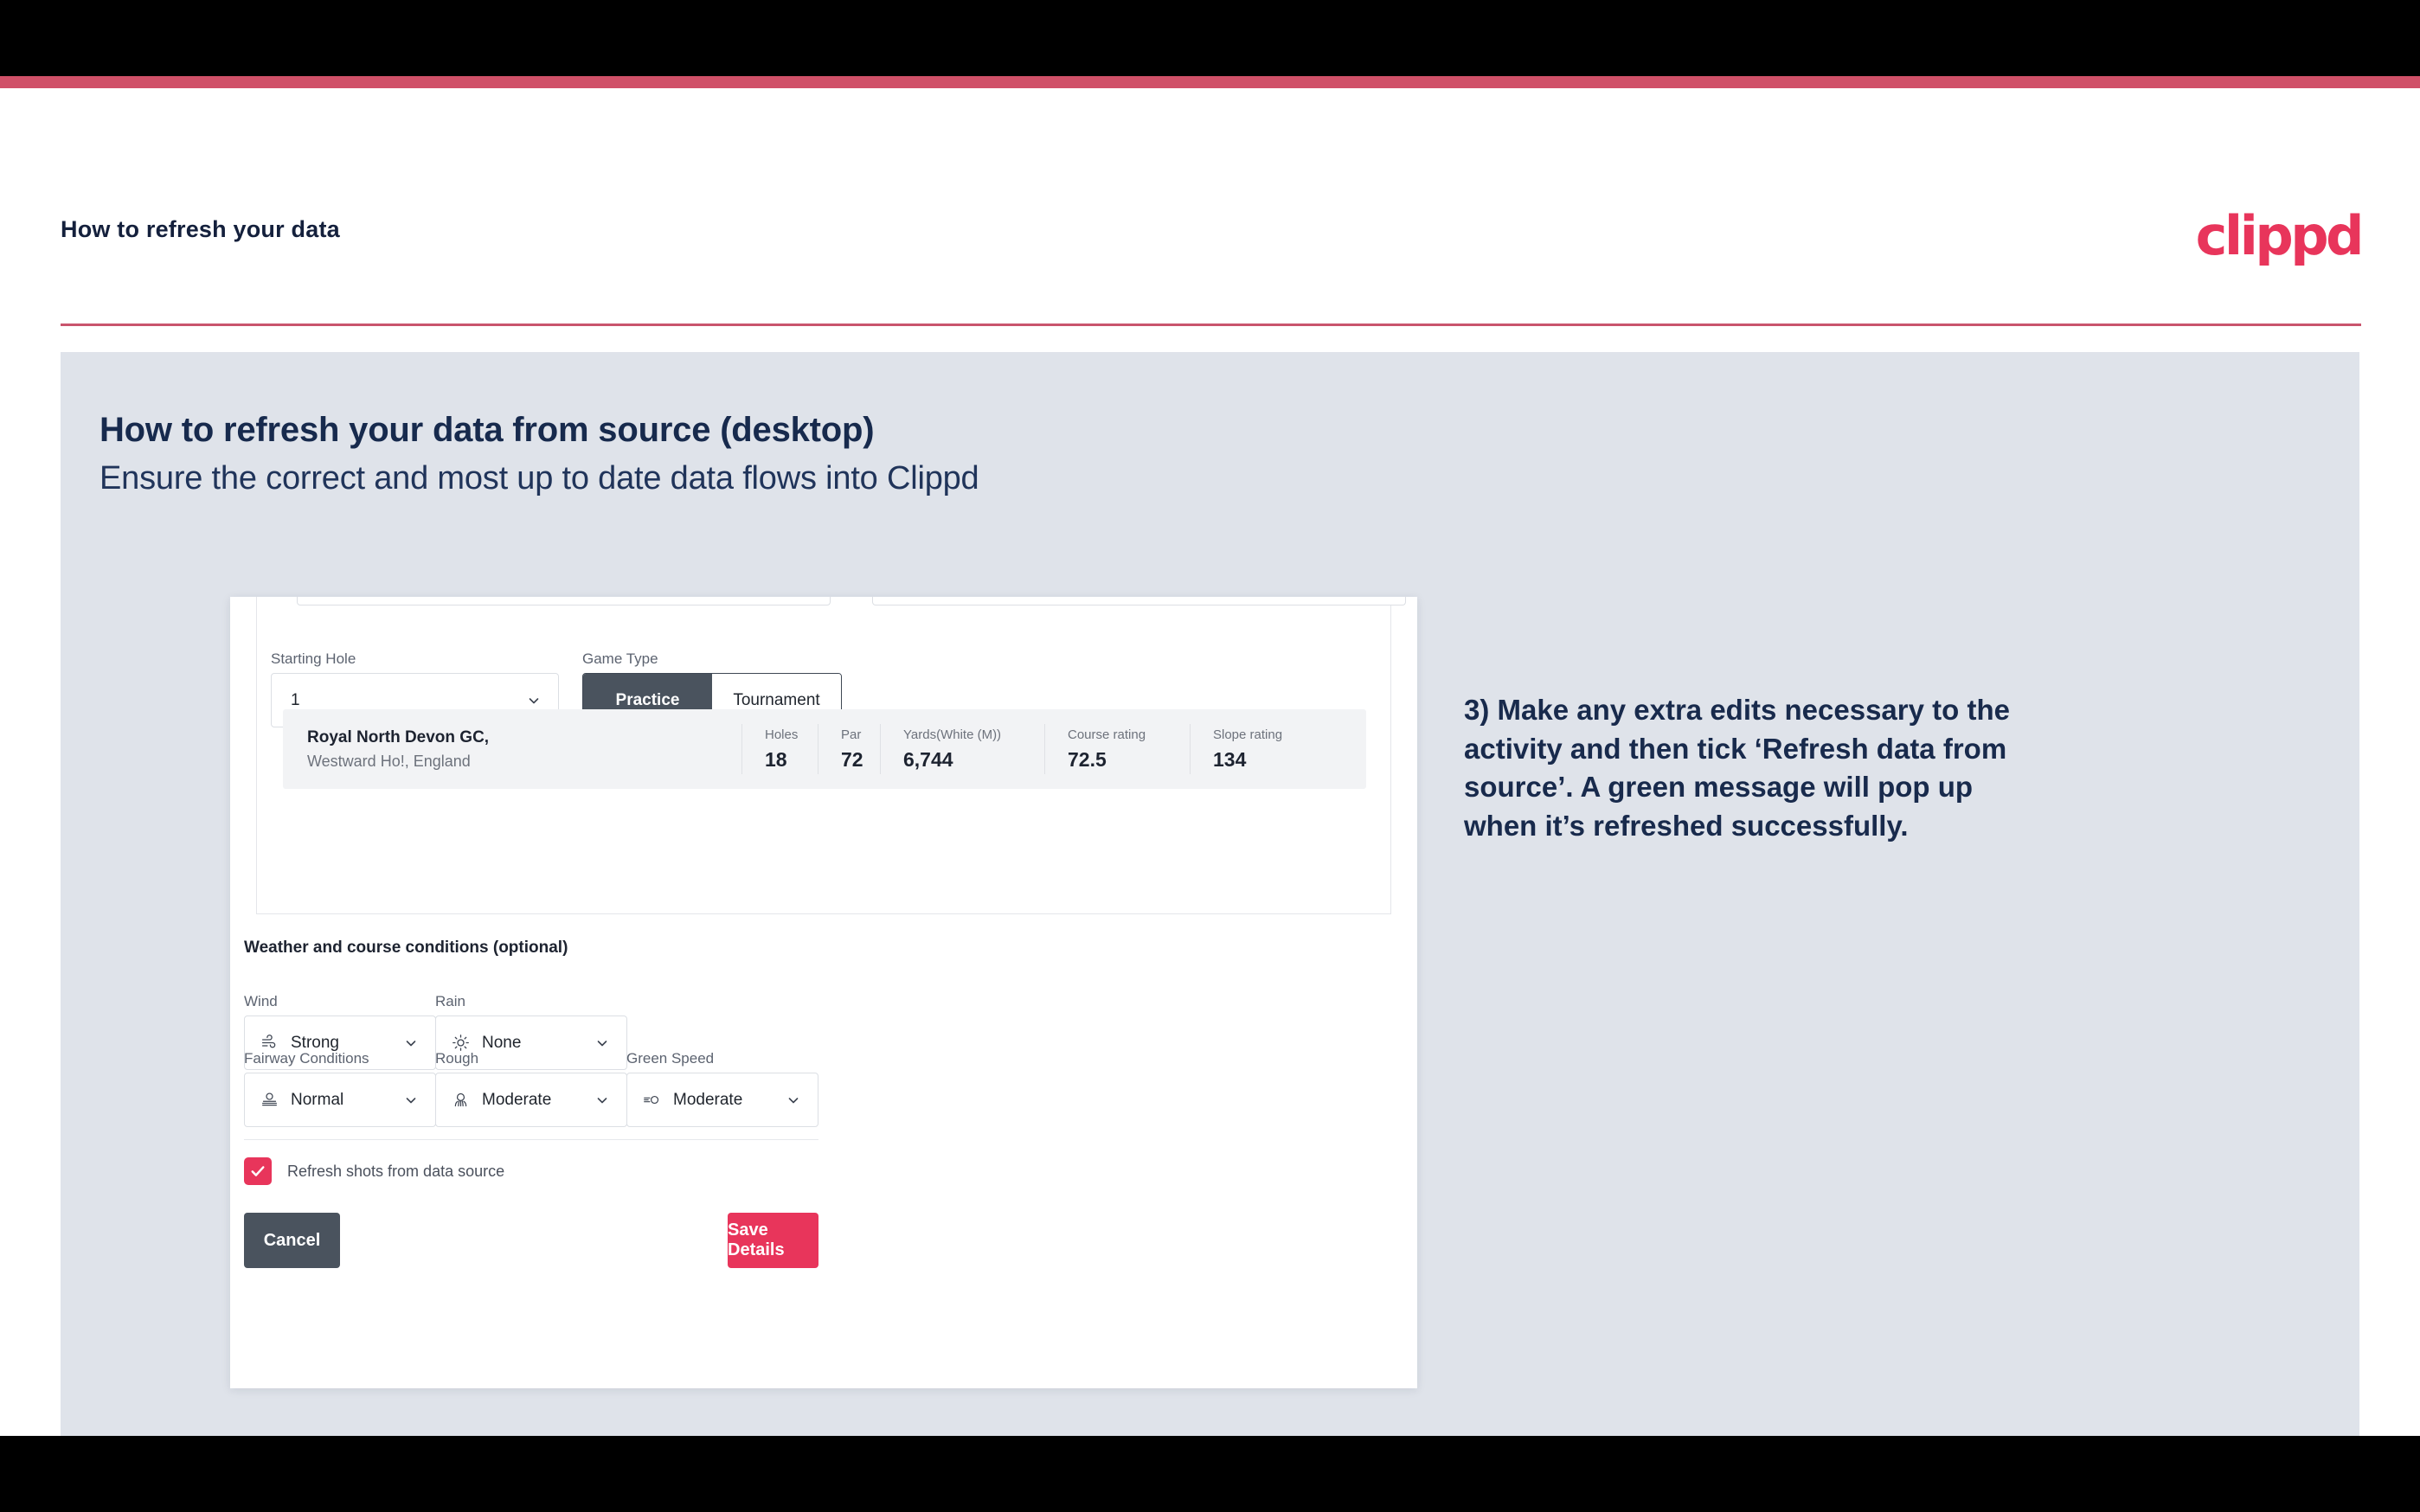  What do you see at coordinates (851, 734) in the screenshot?
I see `stat-label: Par` at bounding box center [851, 734].